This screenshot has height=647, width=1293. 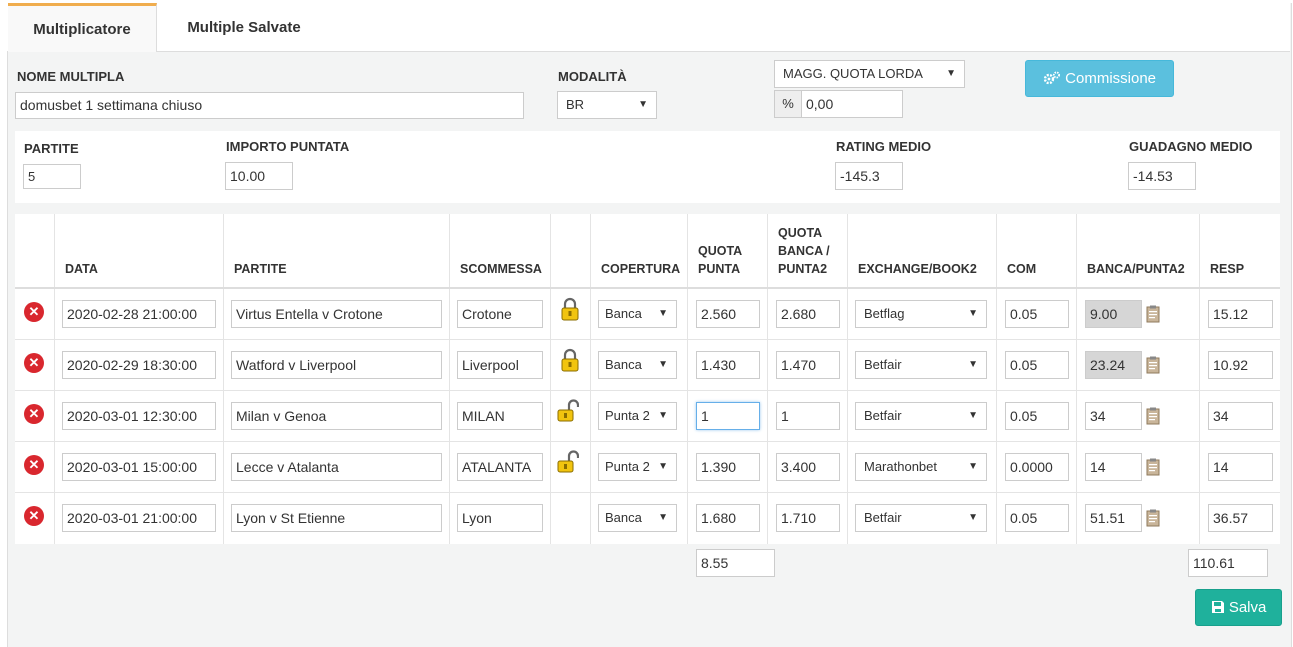 I want to click on row-partita-input: Watford v Liverpool, so click(x=336, y=365).